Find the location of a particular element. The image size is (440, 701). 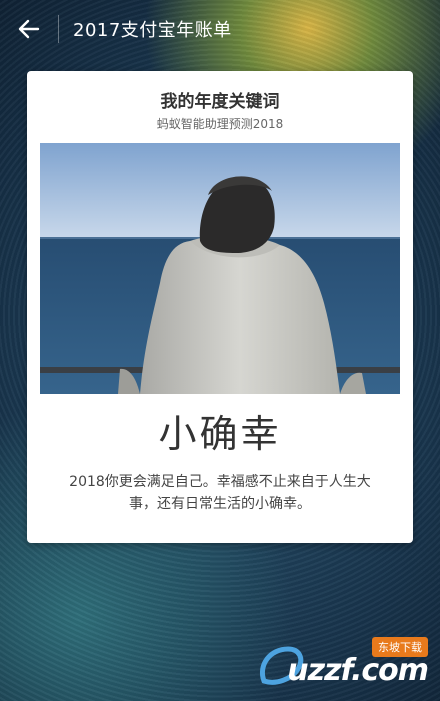

site-watermark: 东坡下载 uzzf.com is located at coordinates (337, 663).